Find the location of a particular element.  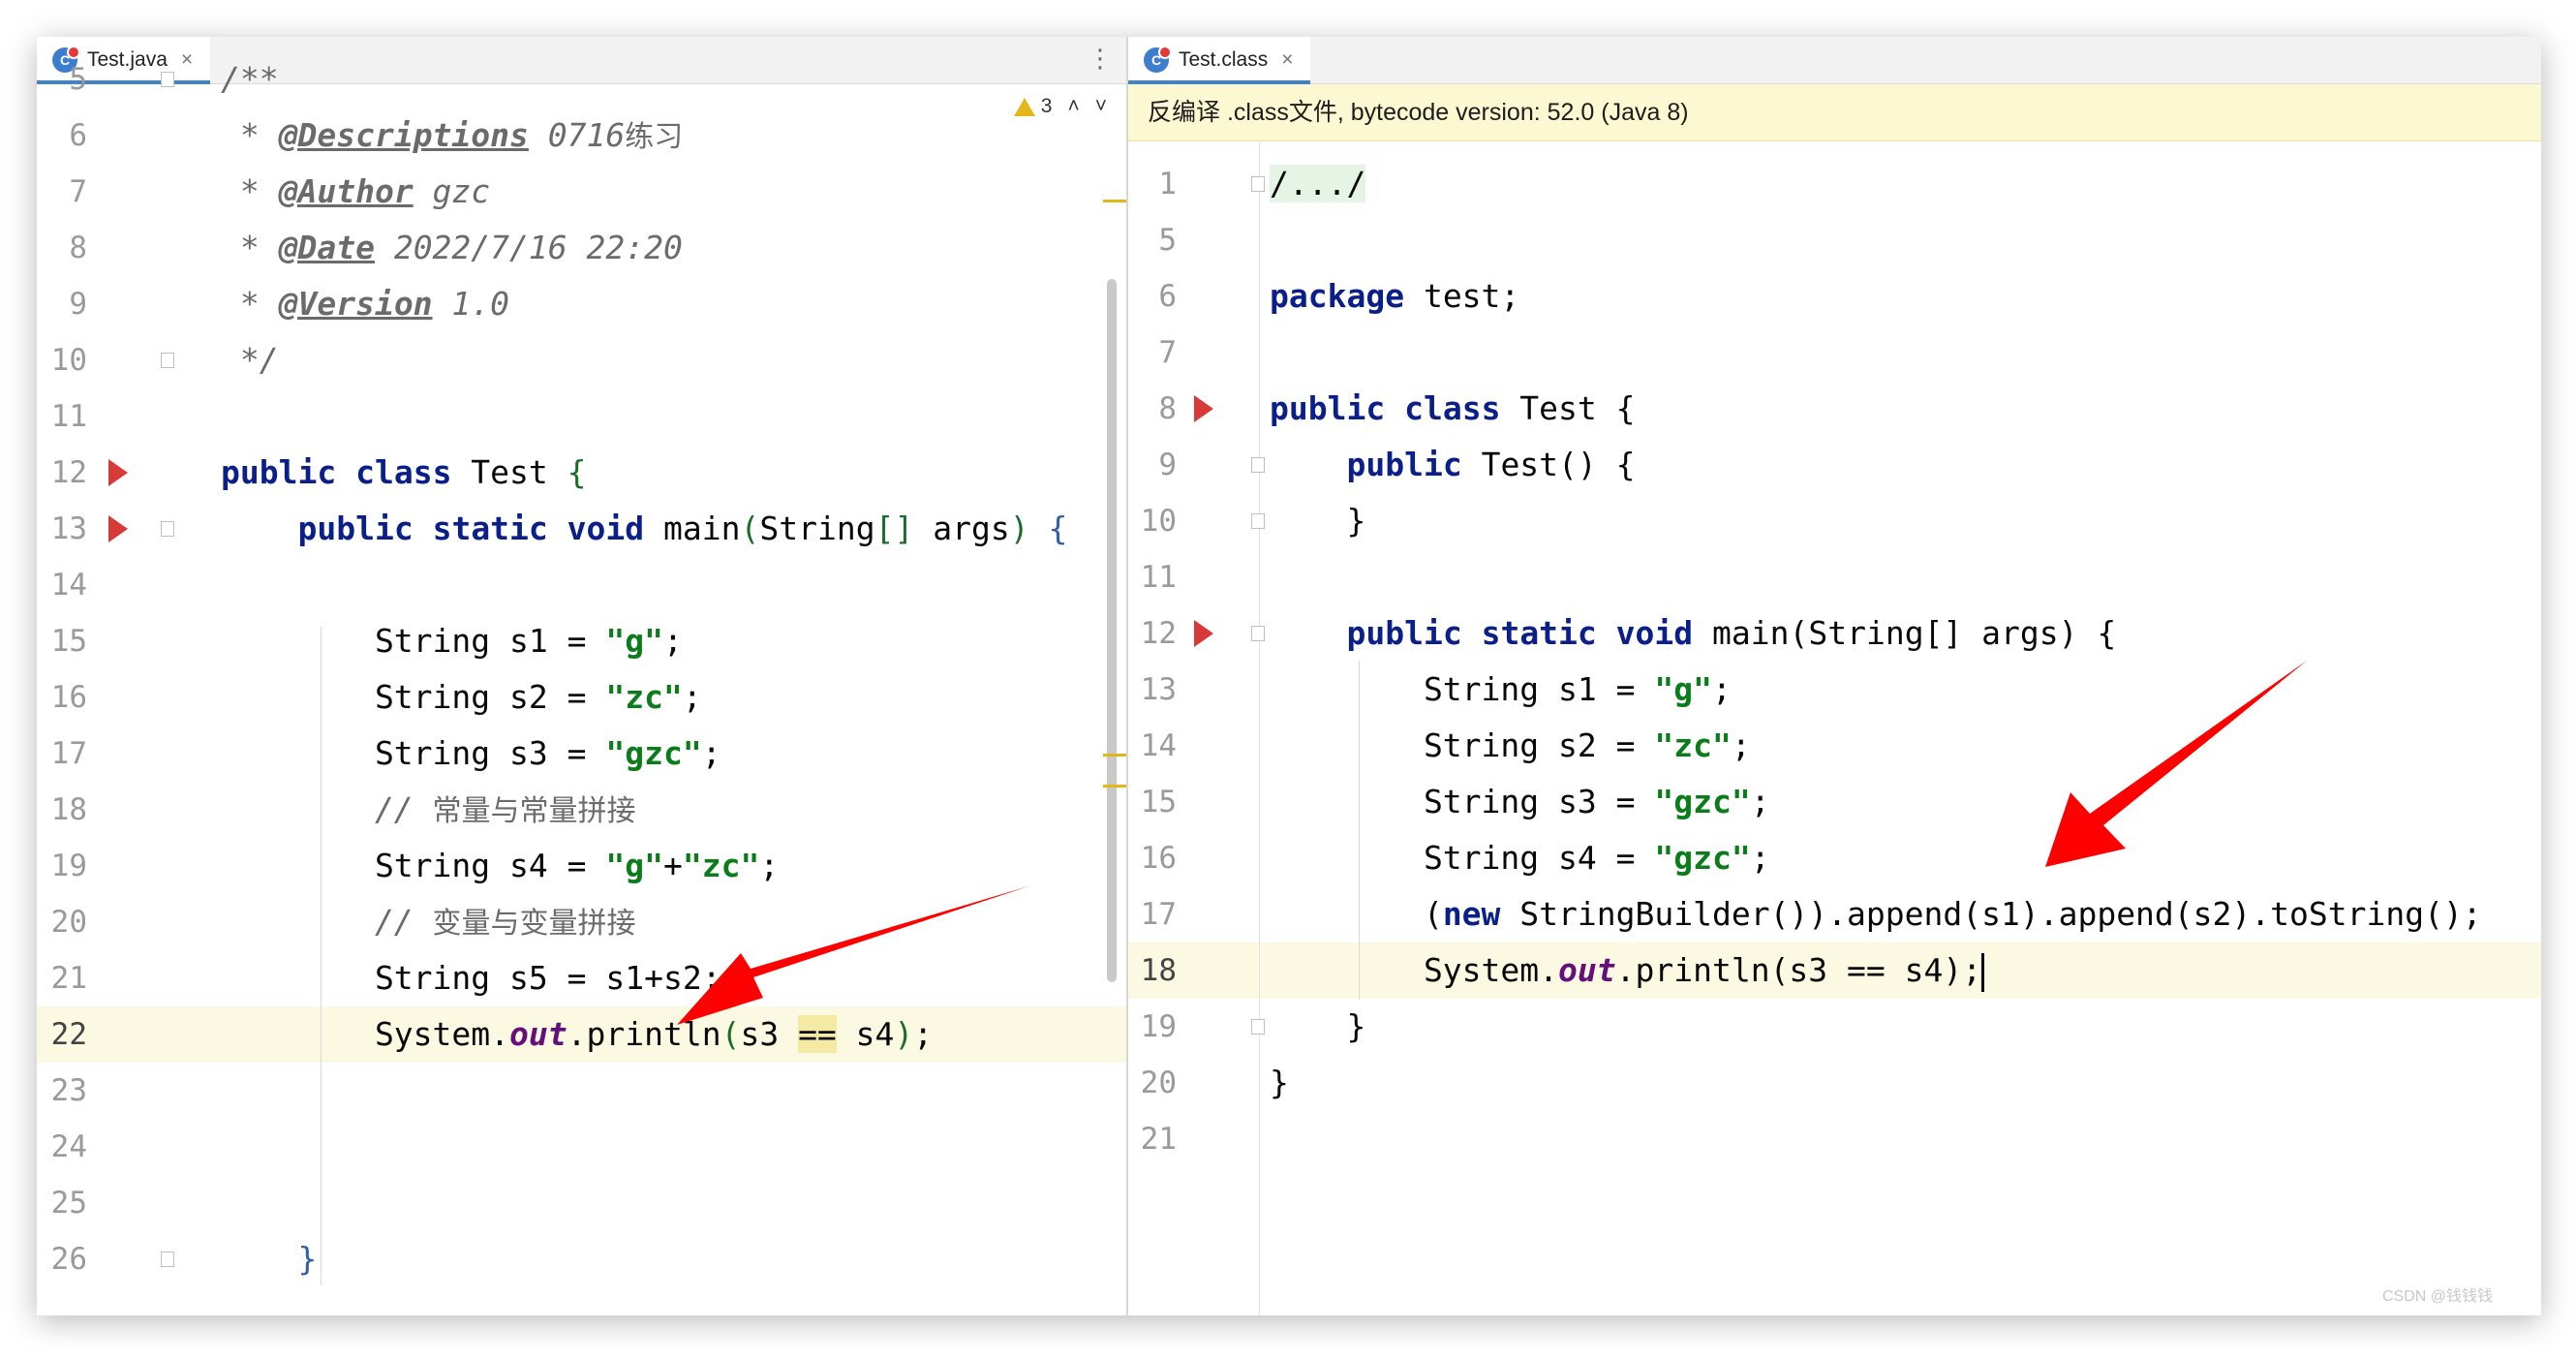

tab-test-class: C Test.class × is located at coordinates (1219, 60).